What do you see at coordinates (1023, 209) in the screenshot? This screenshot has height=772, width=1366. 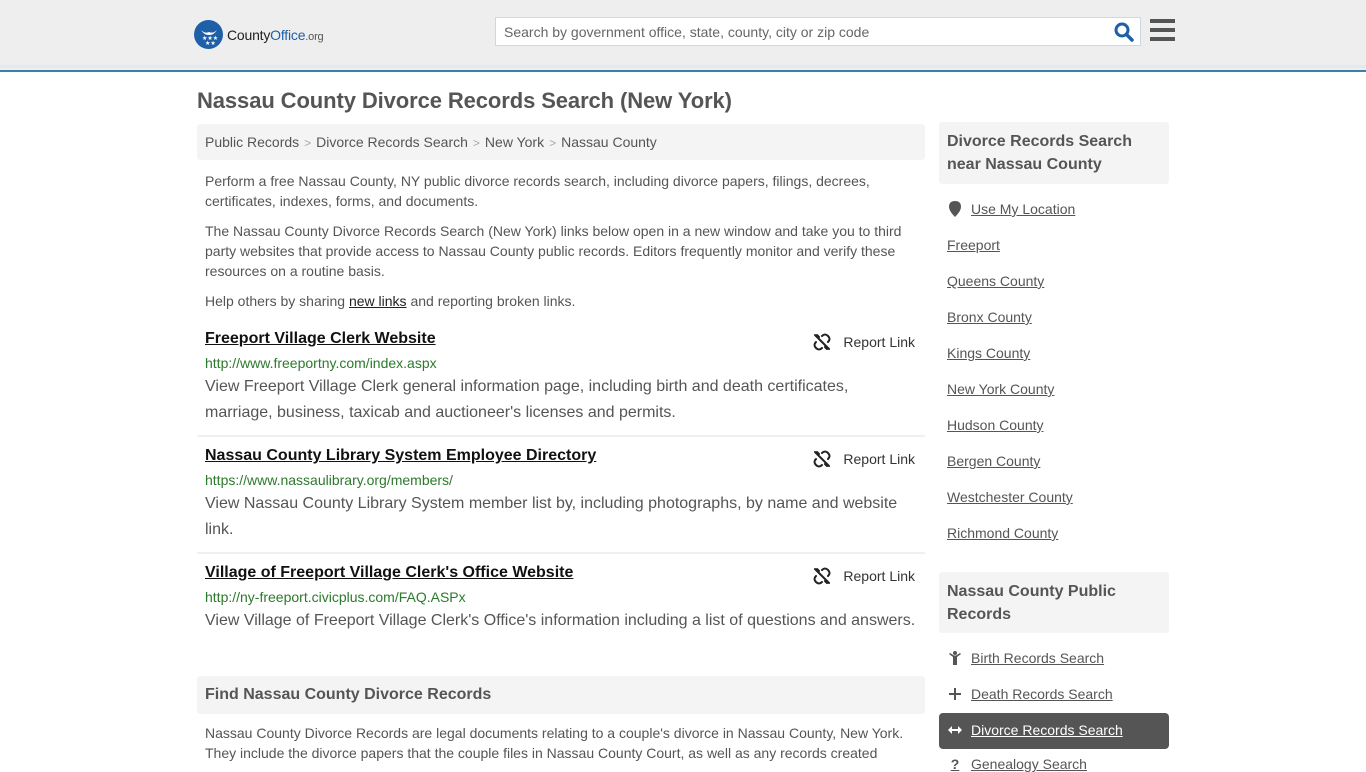 I see `use-my-location-label: Use My Location` at bounding box center [1023, 209].